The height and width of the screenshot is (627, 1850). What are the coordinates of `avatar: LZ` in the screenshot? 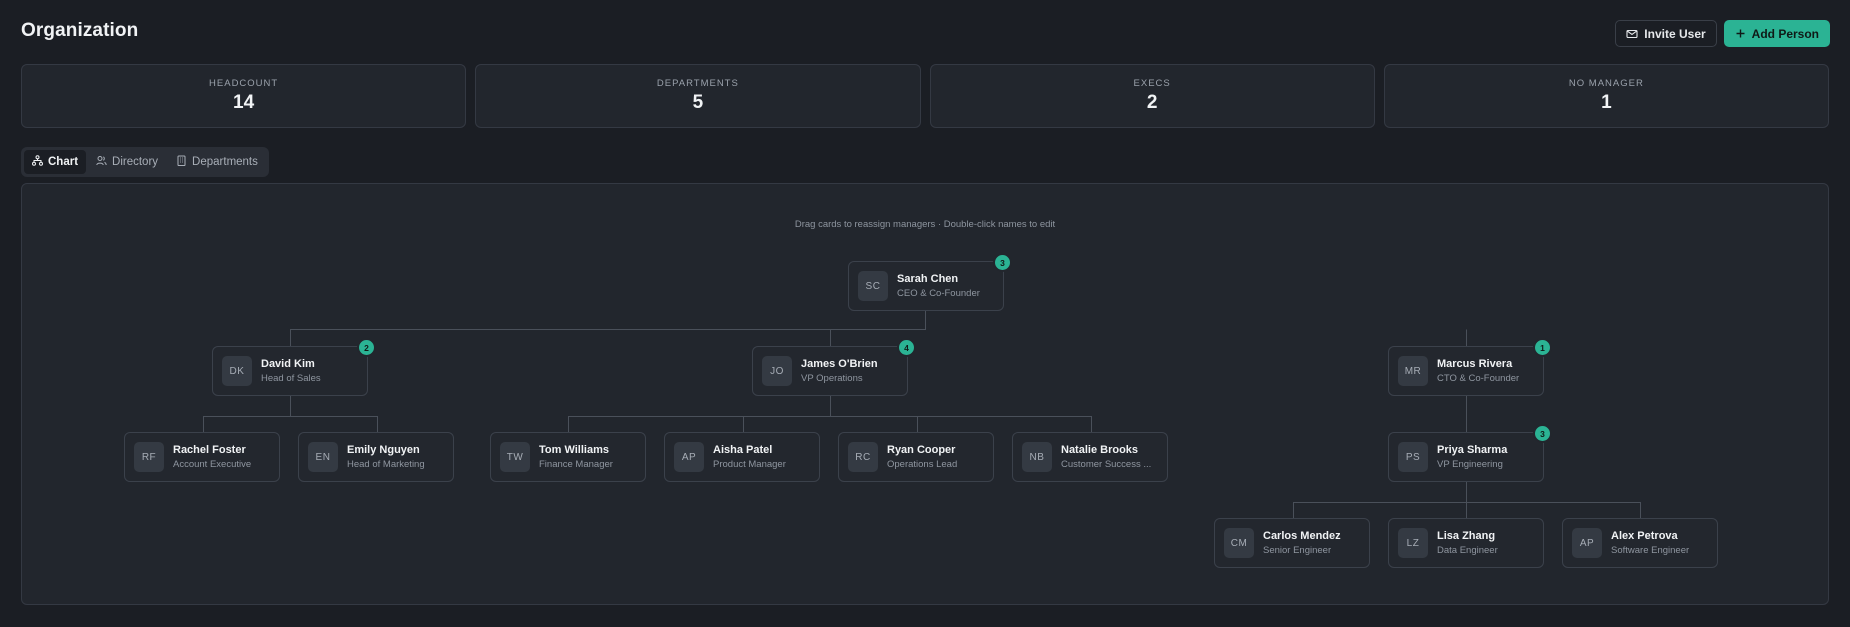 It's located at (1413, 543).